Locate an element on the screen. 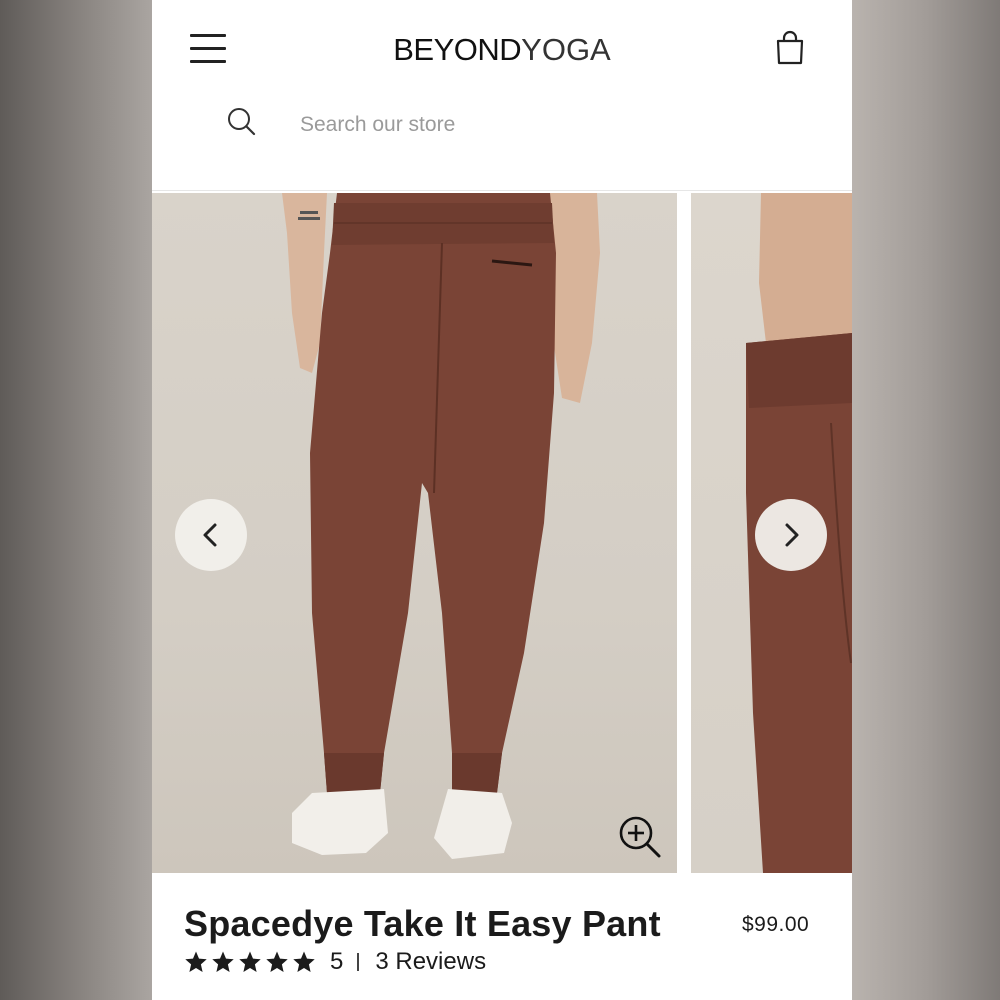  rating-value: 5 is located at coordinates (337, 961).